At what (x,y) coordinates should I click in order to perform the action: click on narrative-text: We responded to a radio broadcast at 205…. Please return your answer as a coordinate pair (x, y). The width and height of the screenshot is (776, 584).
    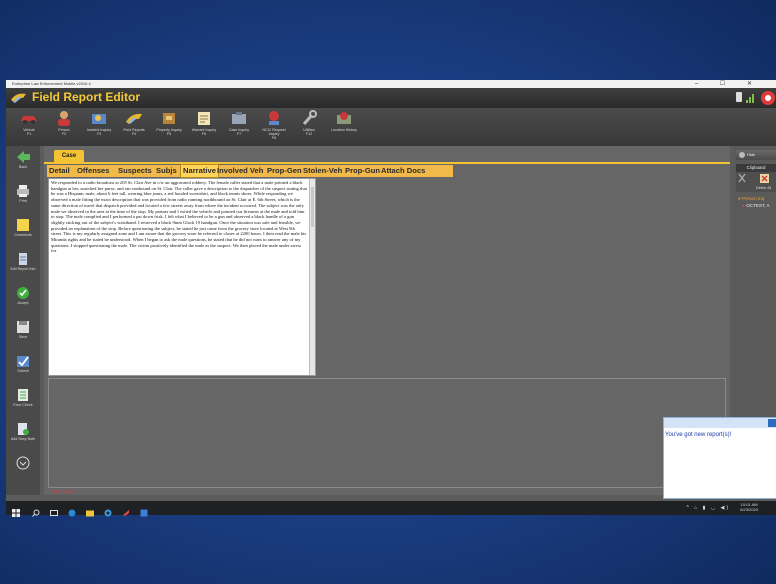
    Looking at the image, I should click on (179, 217).